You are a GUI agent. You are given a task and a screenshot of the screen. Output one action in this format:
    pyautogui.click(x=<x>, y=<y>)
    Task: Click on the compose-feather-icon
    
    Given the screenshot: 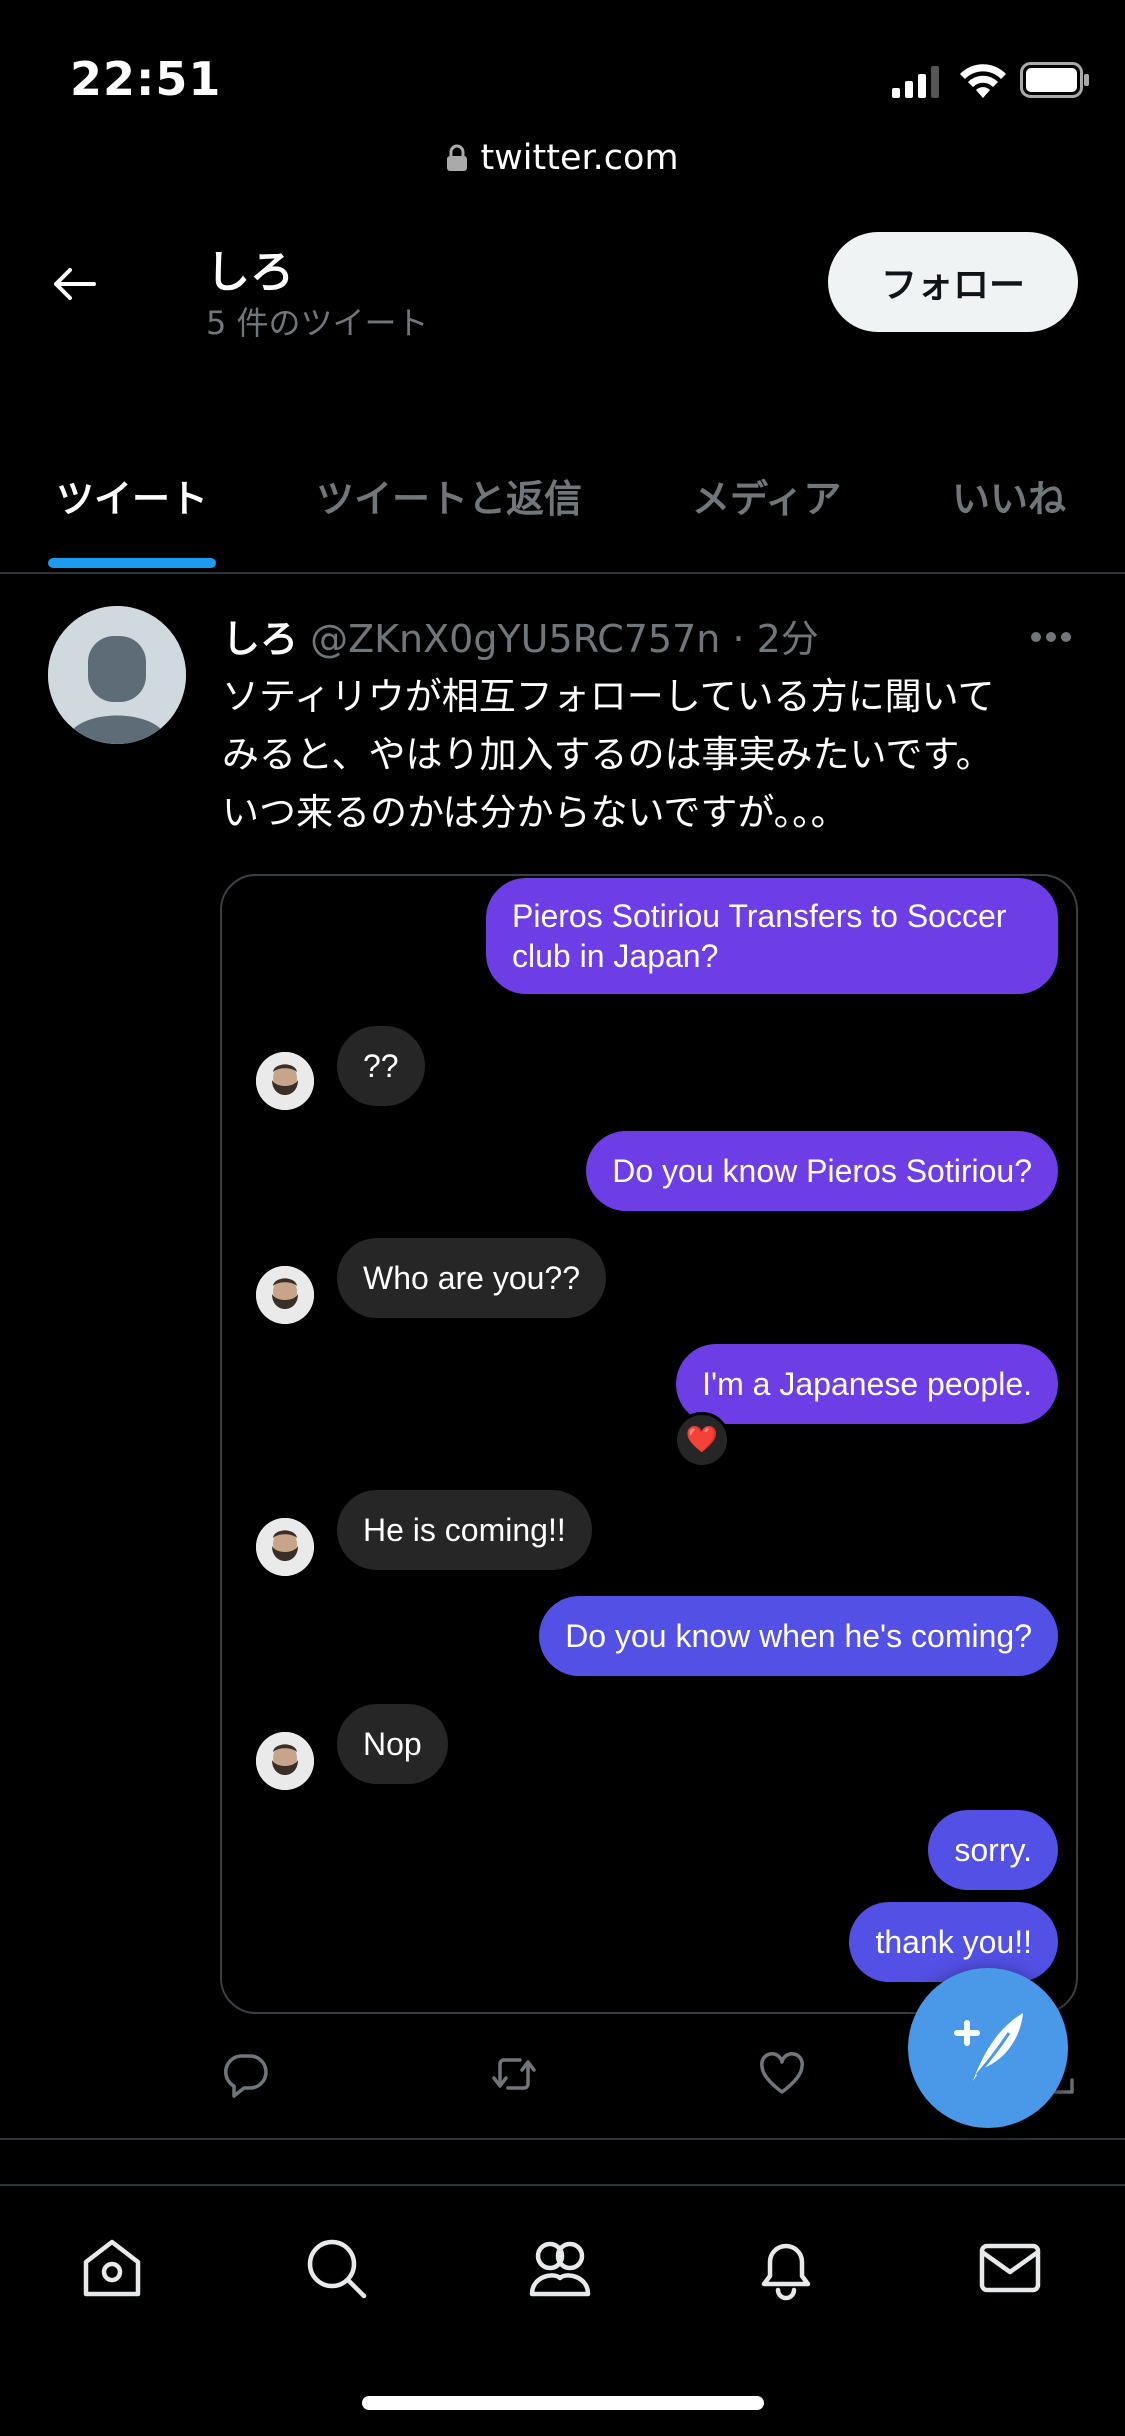 What is the action you would take?
    pyautogui.click(x=988, y=2047)
    